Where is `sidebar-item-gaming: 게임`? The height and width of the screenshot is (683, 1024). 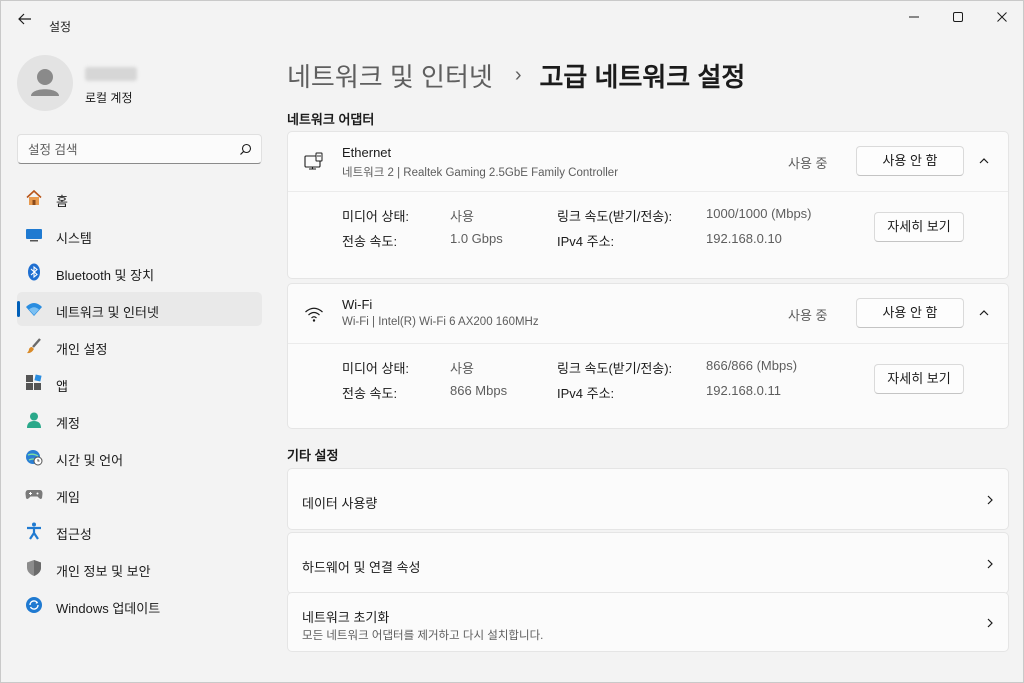
sidebar-item-gaming: 게임 is located at coordinates (139, 494).